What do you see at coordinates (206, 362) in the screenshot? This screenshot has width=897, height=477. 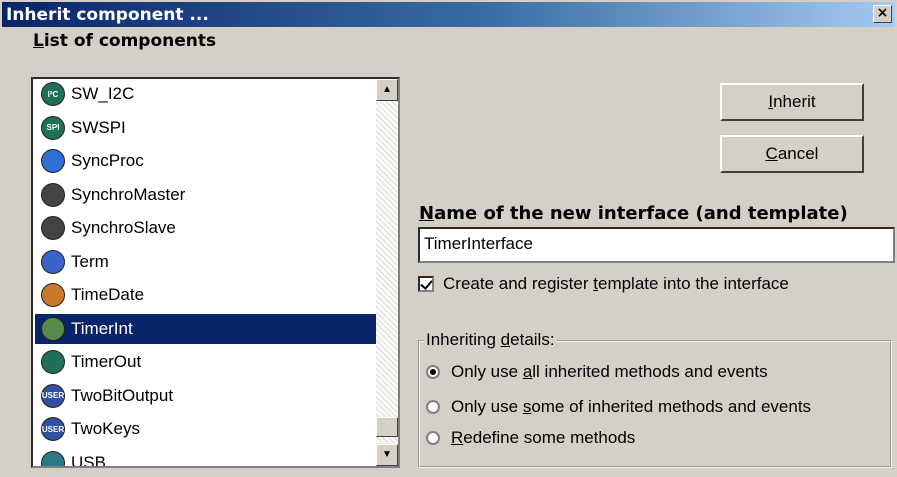 I see `list-item-timerout: TimerOut` at bounding box center [206, 362].